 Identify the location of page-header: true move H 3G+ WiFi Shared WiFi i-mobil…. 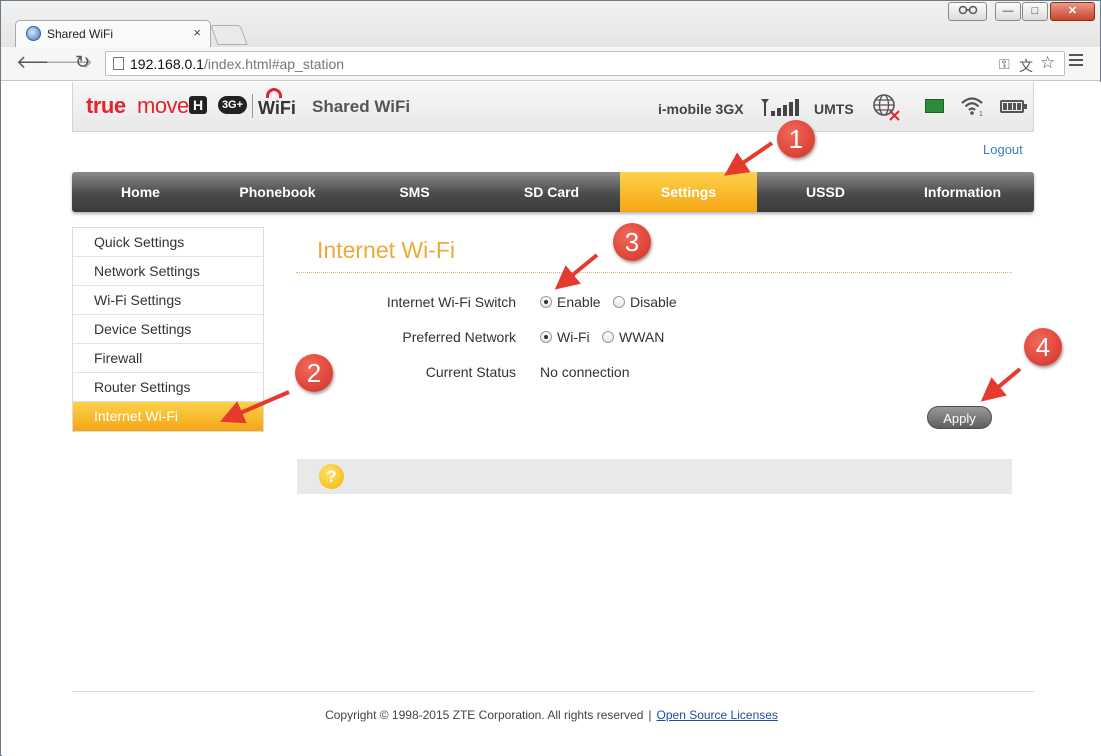
(553, 107).